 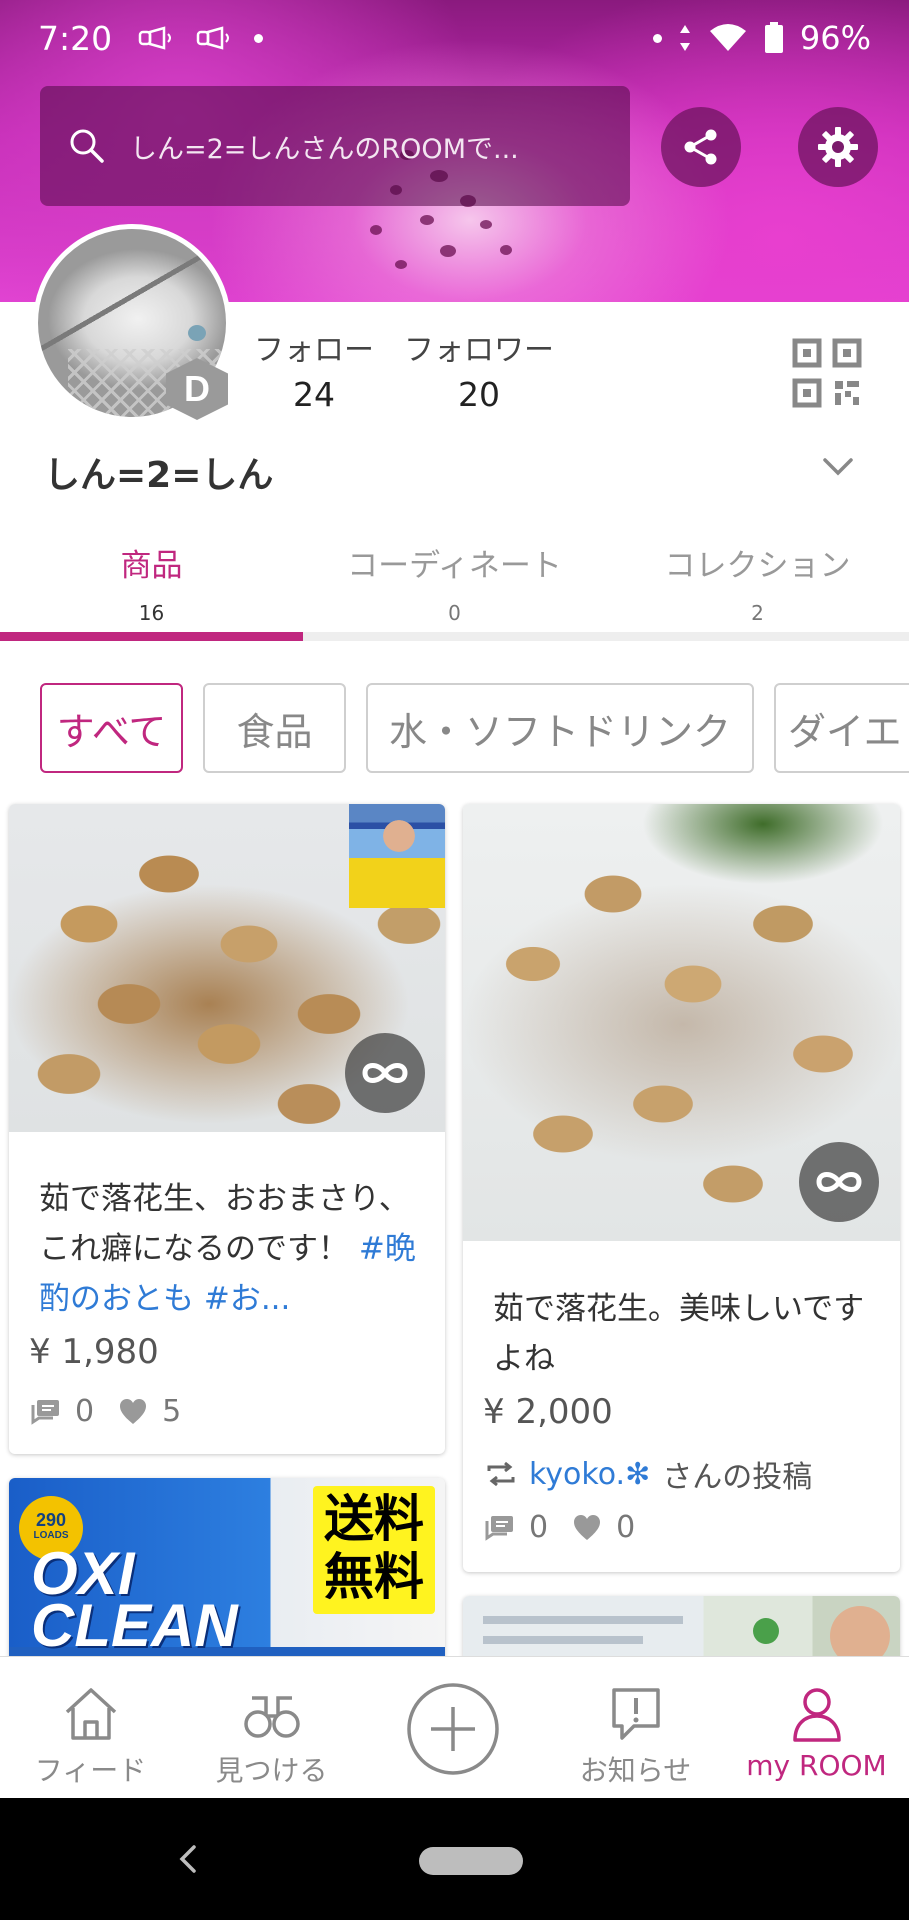 What do you see at coordinates (827, 373) in the screenshot?
I see `qr-code-icon` at bounding box center [827, 373].